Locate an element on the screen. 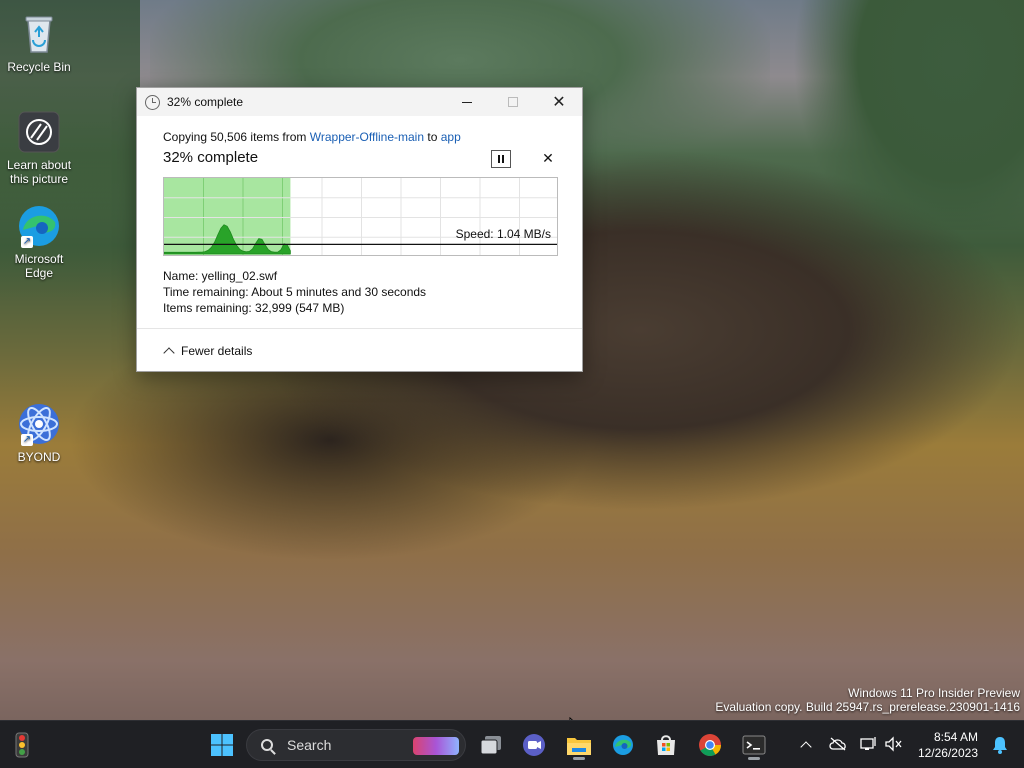 The width and height of the screenshot is (1024, 768). recycle-bin-icon is located at coordinates (39, 34).